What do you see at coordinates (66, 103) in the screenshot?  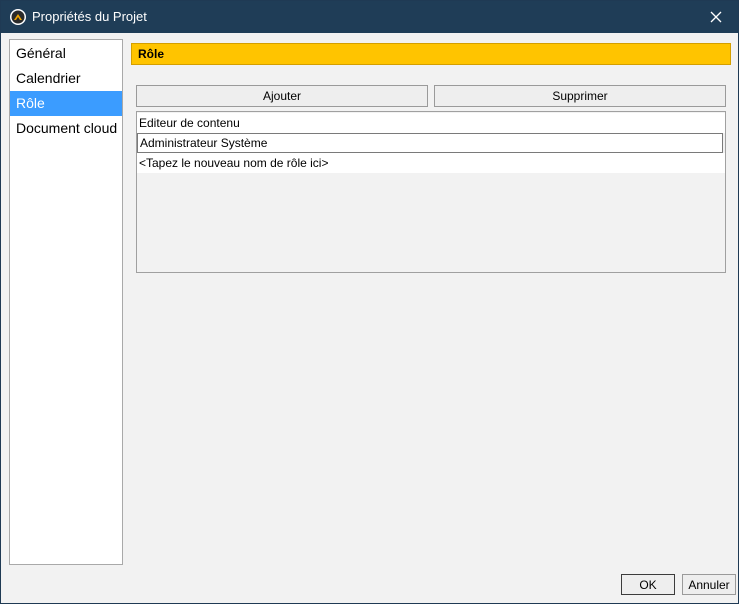 I see `nav-item-role: Rôle` at bounding box center [66, 103].